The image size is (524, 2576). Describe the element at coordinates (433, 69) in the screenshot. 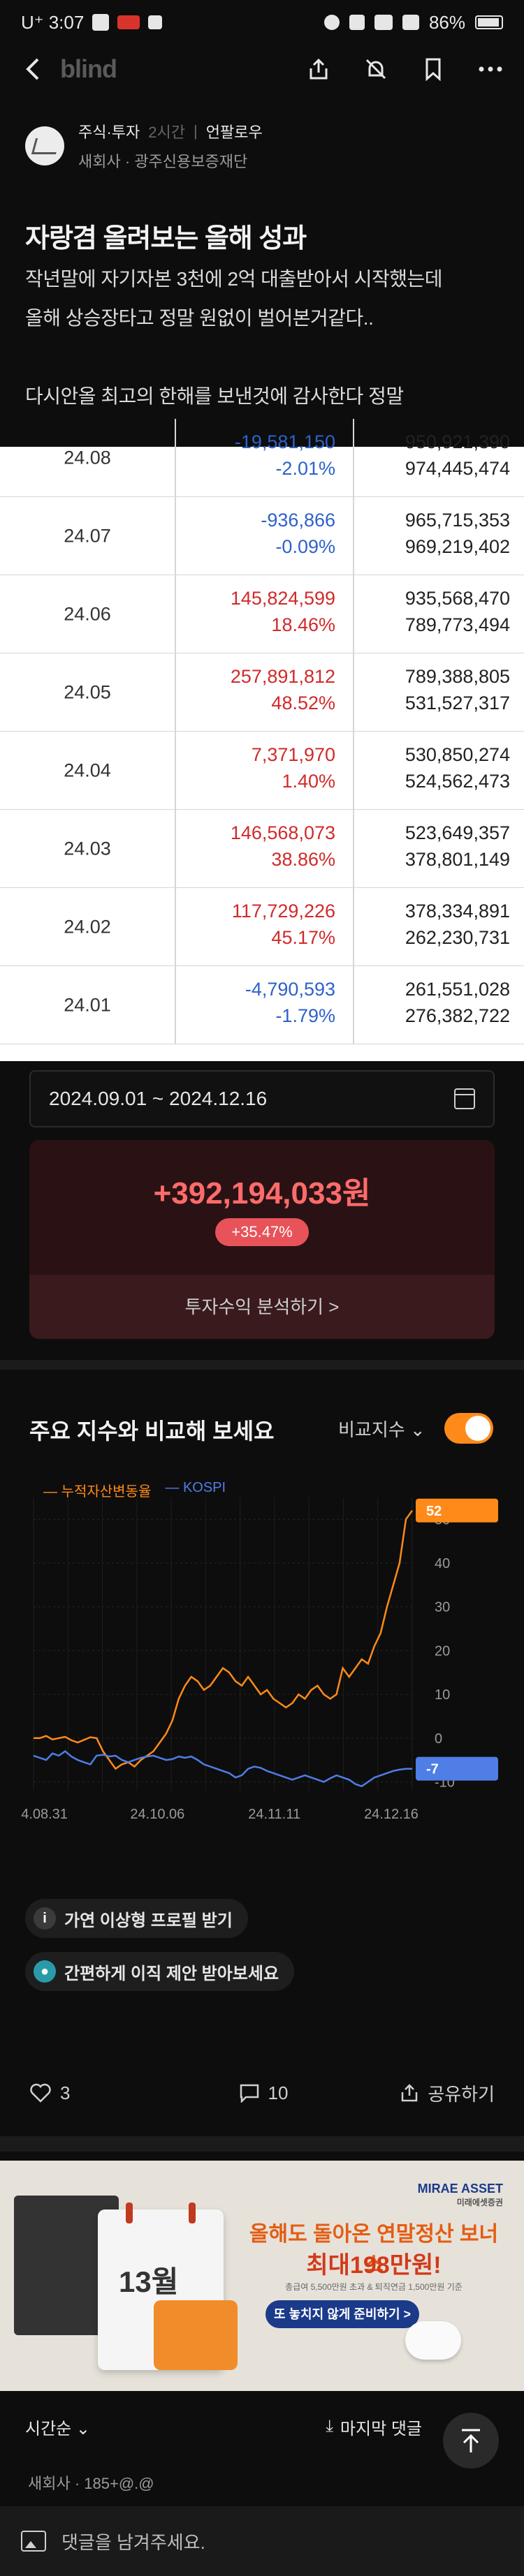

I see `bookmark-button` at that location.